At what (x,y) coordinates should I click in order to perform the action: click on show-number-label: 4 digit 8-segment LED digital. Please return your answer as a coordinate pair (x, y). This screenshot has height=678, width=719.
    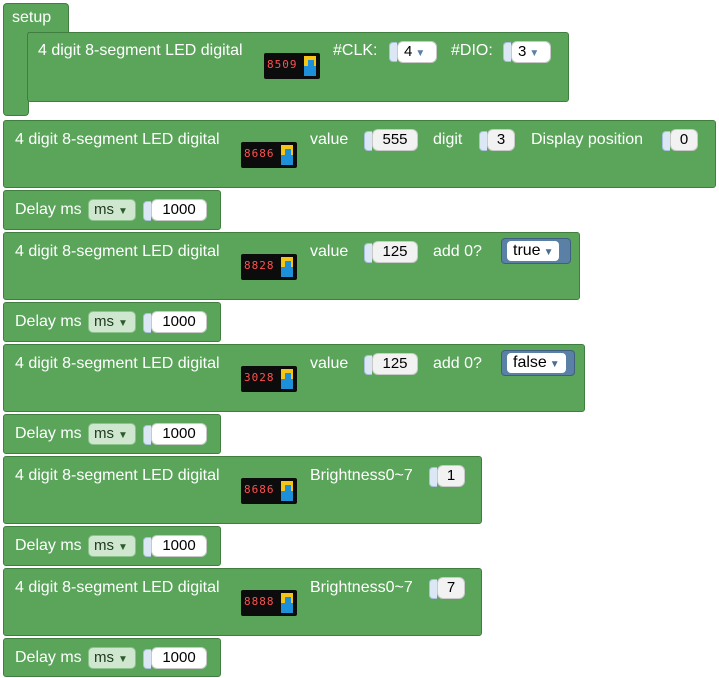
    Looking at the image, I should click on (117, 139).